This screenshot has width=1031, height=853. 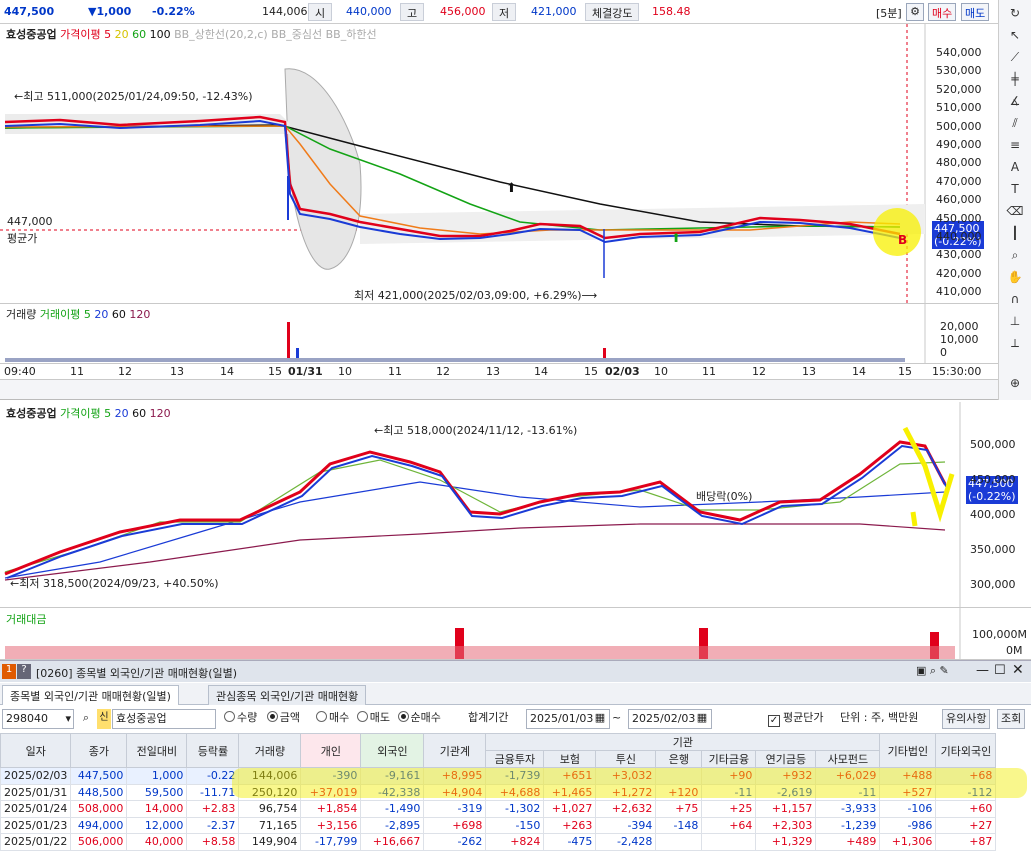 What do you see at coordinates (99, 776) in the screenshot?
I see `table-cell: 447,500` at bounding box center [99, 776].